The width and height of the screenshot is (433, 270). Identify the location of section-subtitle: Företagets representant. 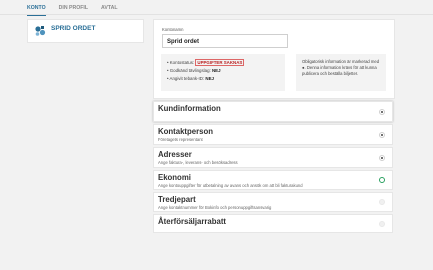
(180, 139).